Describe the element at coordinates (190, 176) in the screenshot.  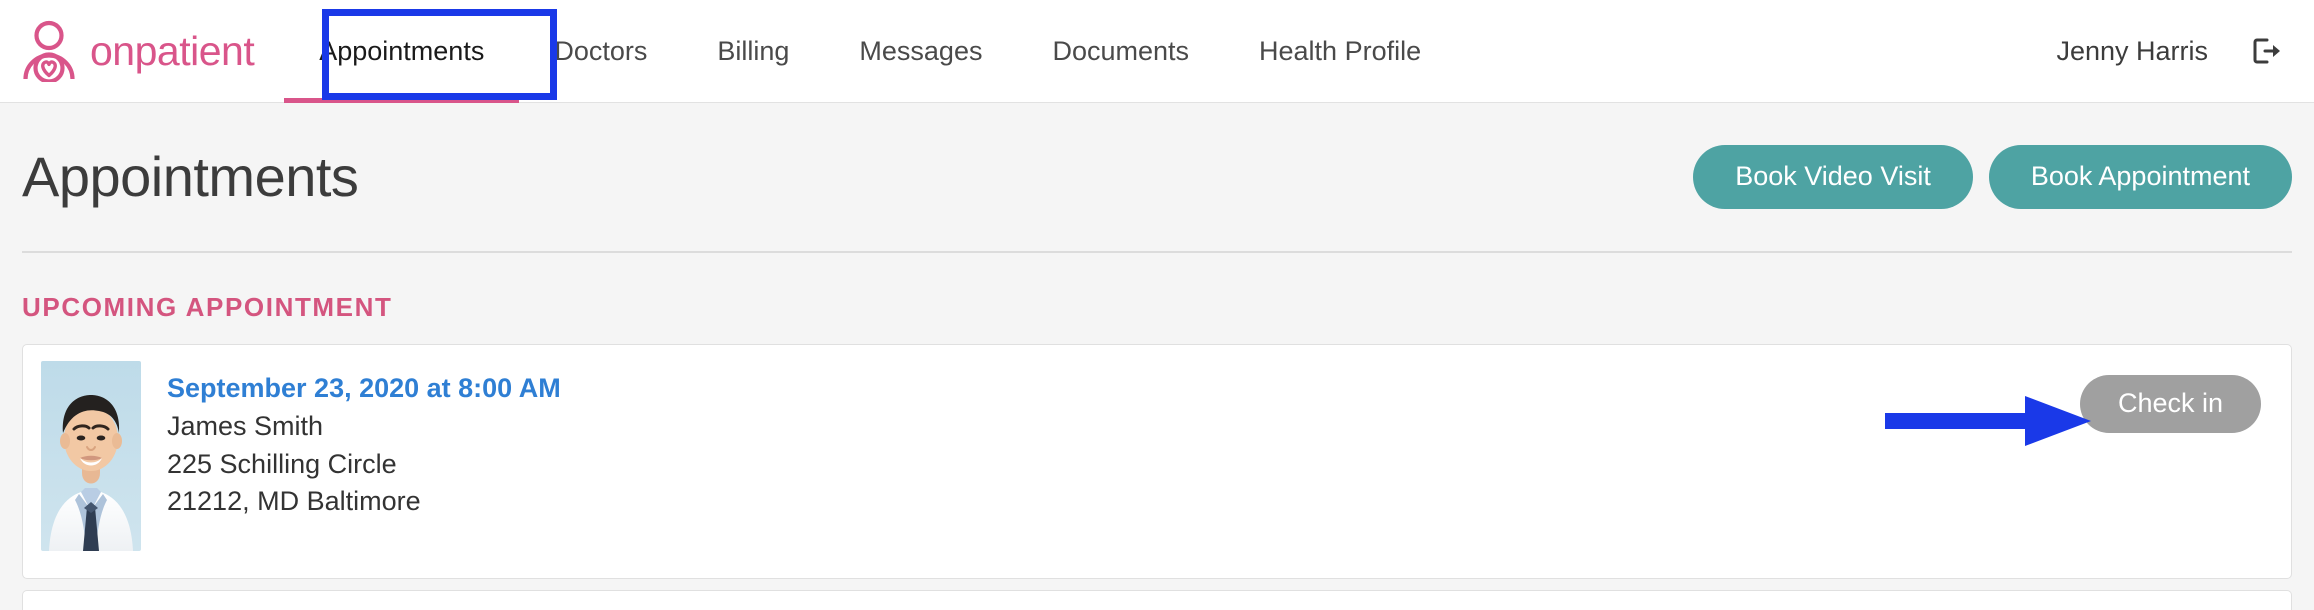
I see `page-title: Appointments` at that location.